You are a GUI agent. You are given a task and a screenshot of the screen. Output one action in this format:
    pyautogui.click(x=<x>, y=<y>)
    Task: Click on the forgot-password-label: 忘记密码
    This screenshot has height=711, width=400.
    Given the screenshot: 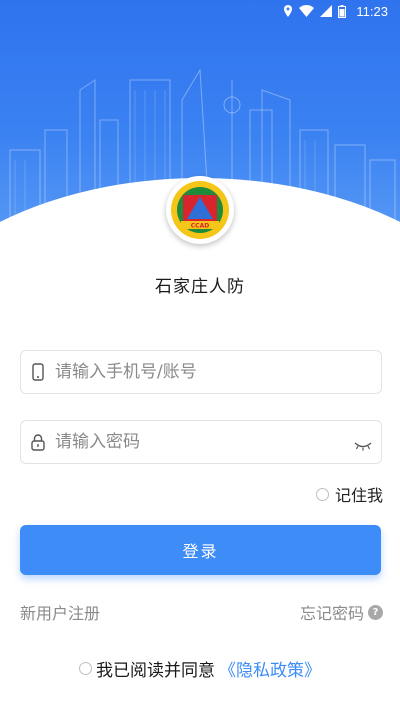 What is the action you would take?
    pyautogui.click(x=331, y=613)
    